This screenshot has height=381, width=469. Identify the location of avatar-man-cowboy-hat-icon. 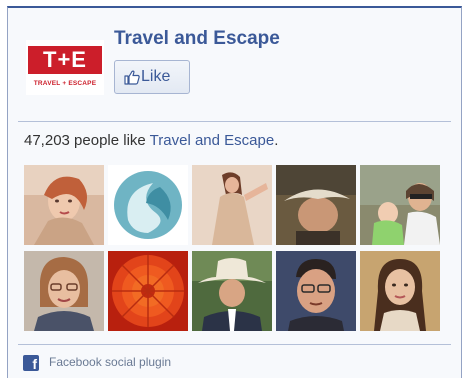
(232, 291).